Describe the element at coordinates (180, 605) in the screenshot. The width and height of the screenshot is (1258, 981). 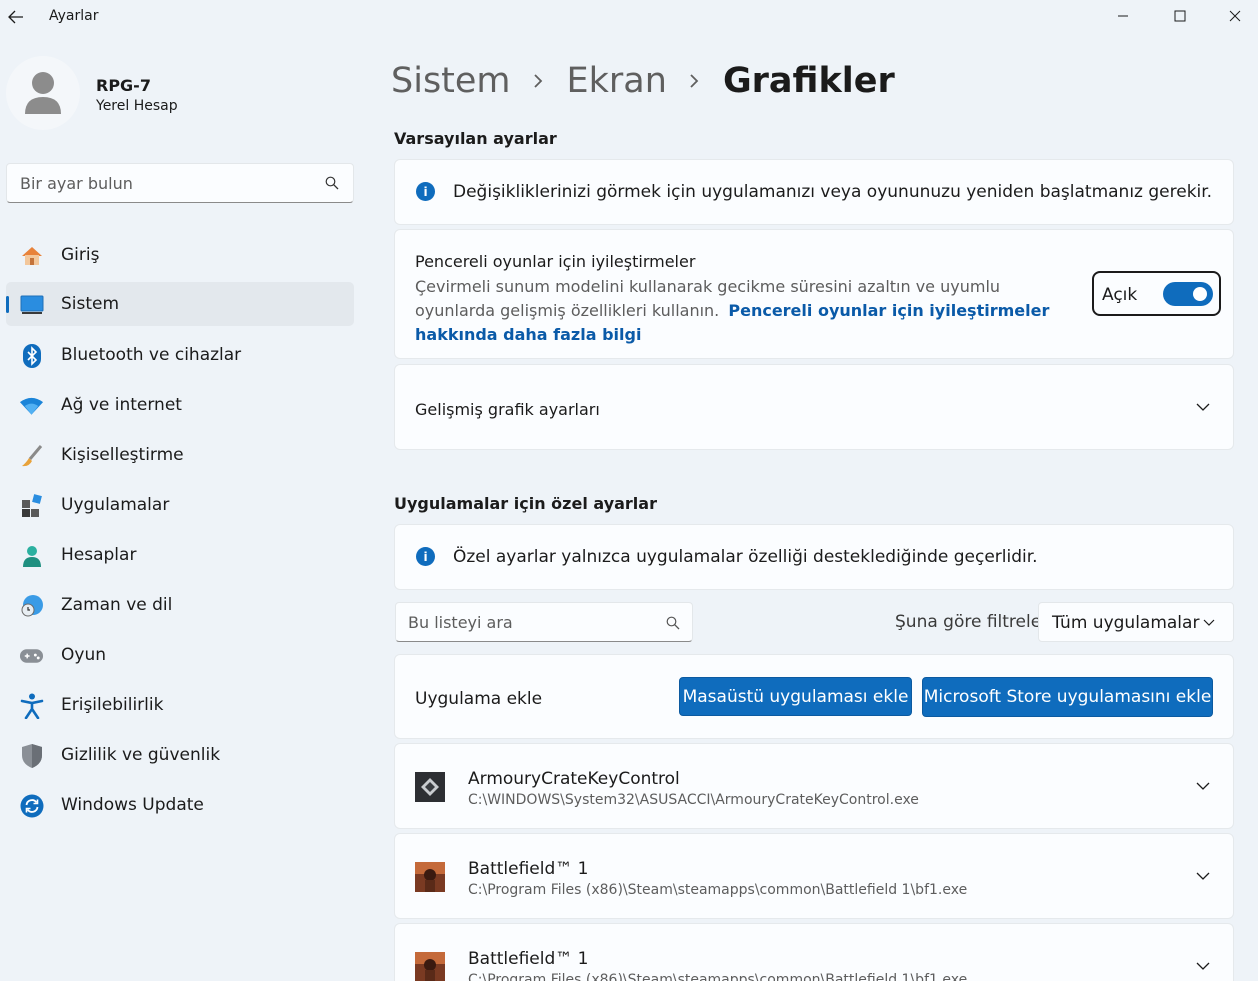
I see `sidebar-item-time-language: Zaman ve dil` at that location.